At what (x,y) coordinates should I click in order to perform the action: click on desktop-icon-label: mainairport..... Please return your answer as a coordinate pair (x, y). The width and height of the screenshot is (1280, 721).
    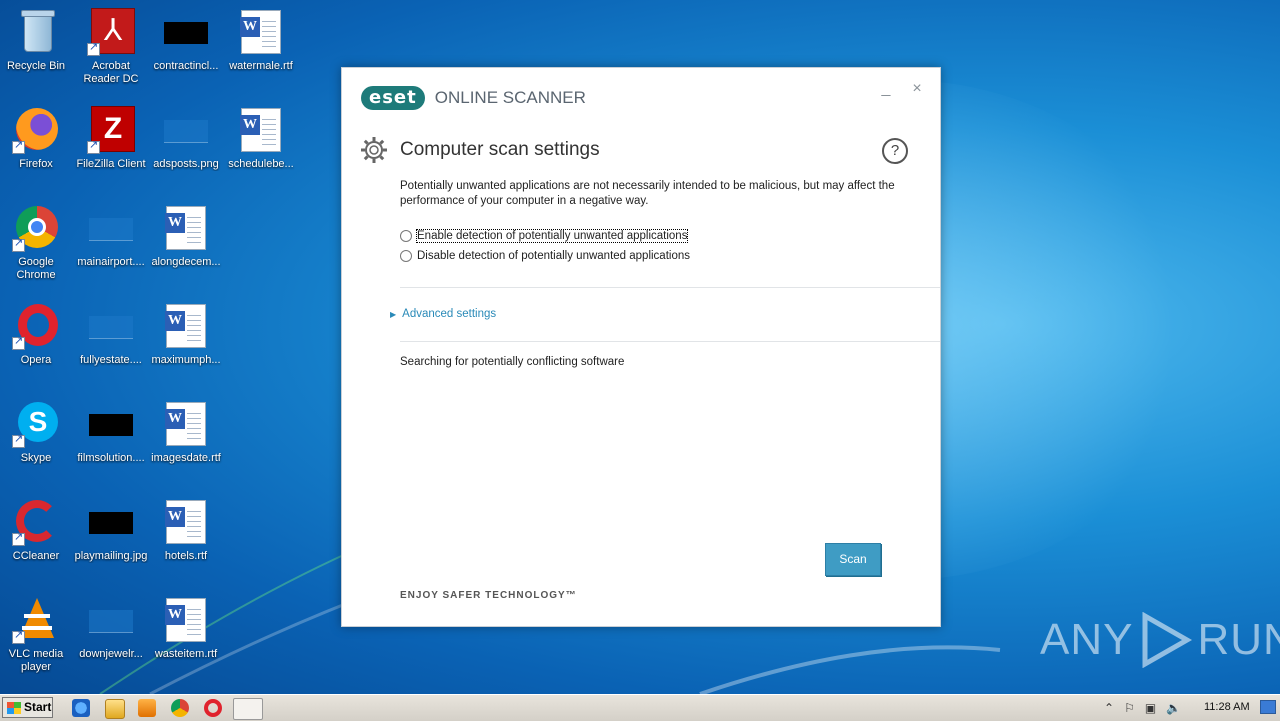
    Looking at the image, I should click on (111, 262).